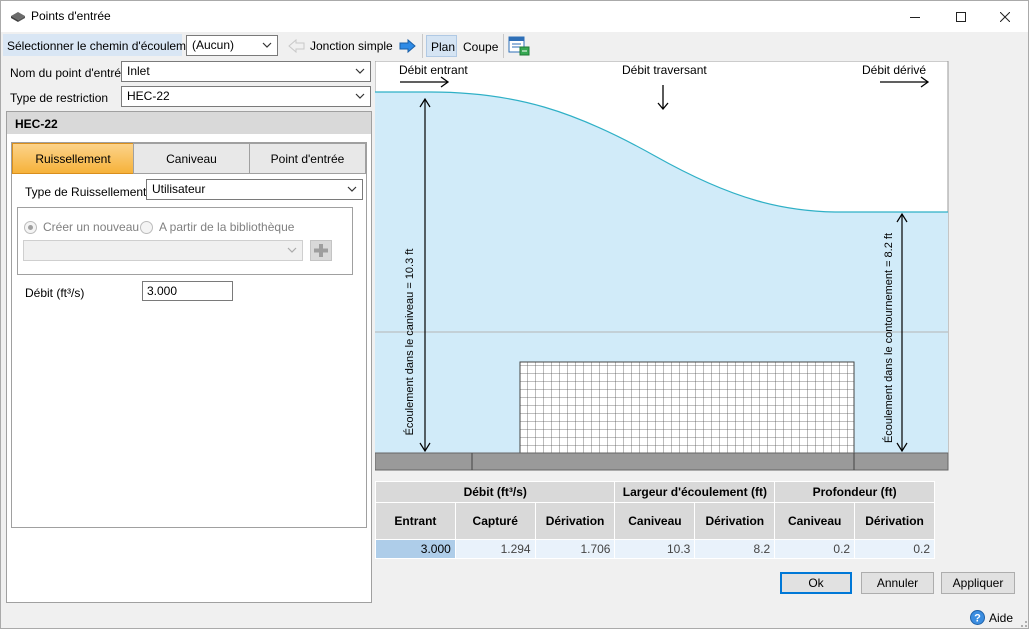 This screenshot has width=1029, height=629. What do you see at coordinates (351, 46) in the screenshot?
I see `junction-label: Jonction simple` at bounding box center [351, 46].